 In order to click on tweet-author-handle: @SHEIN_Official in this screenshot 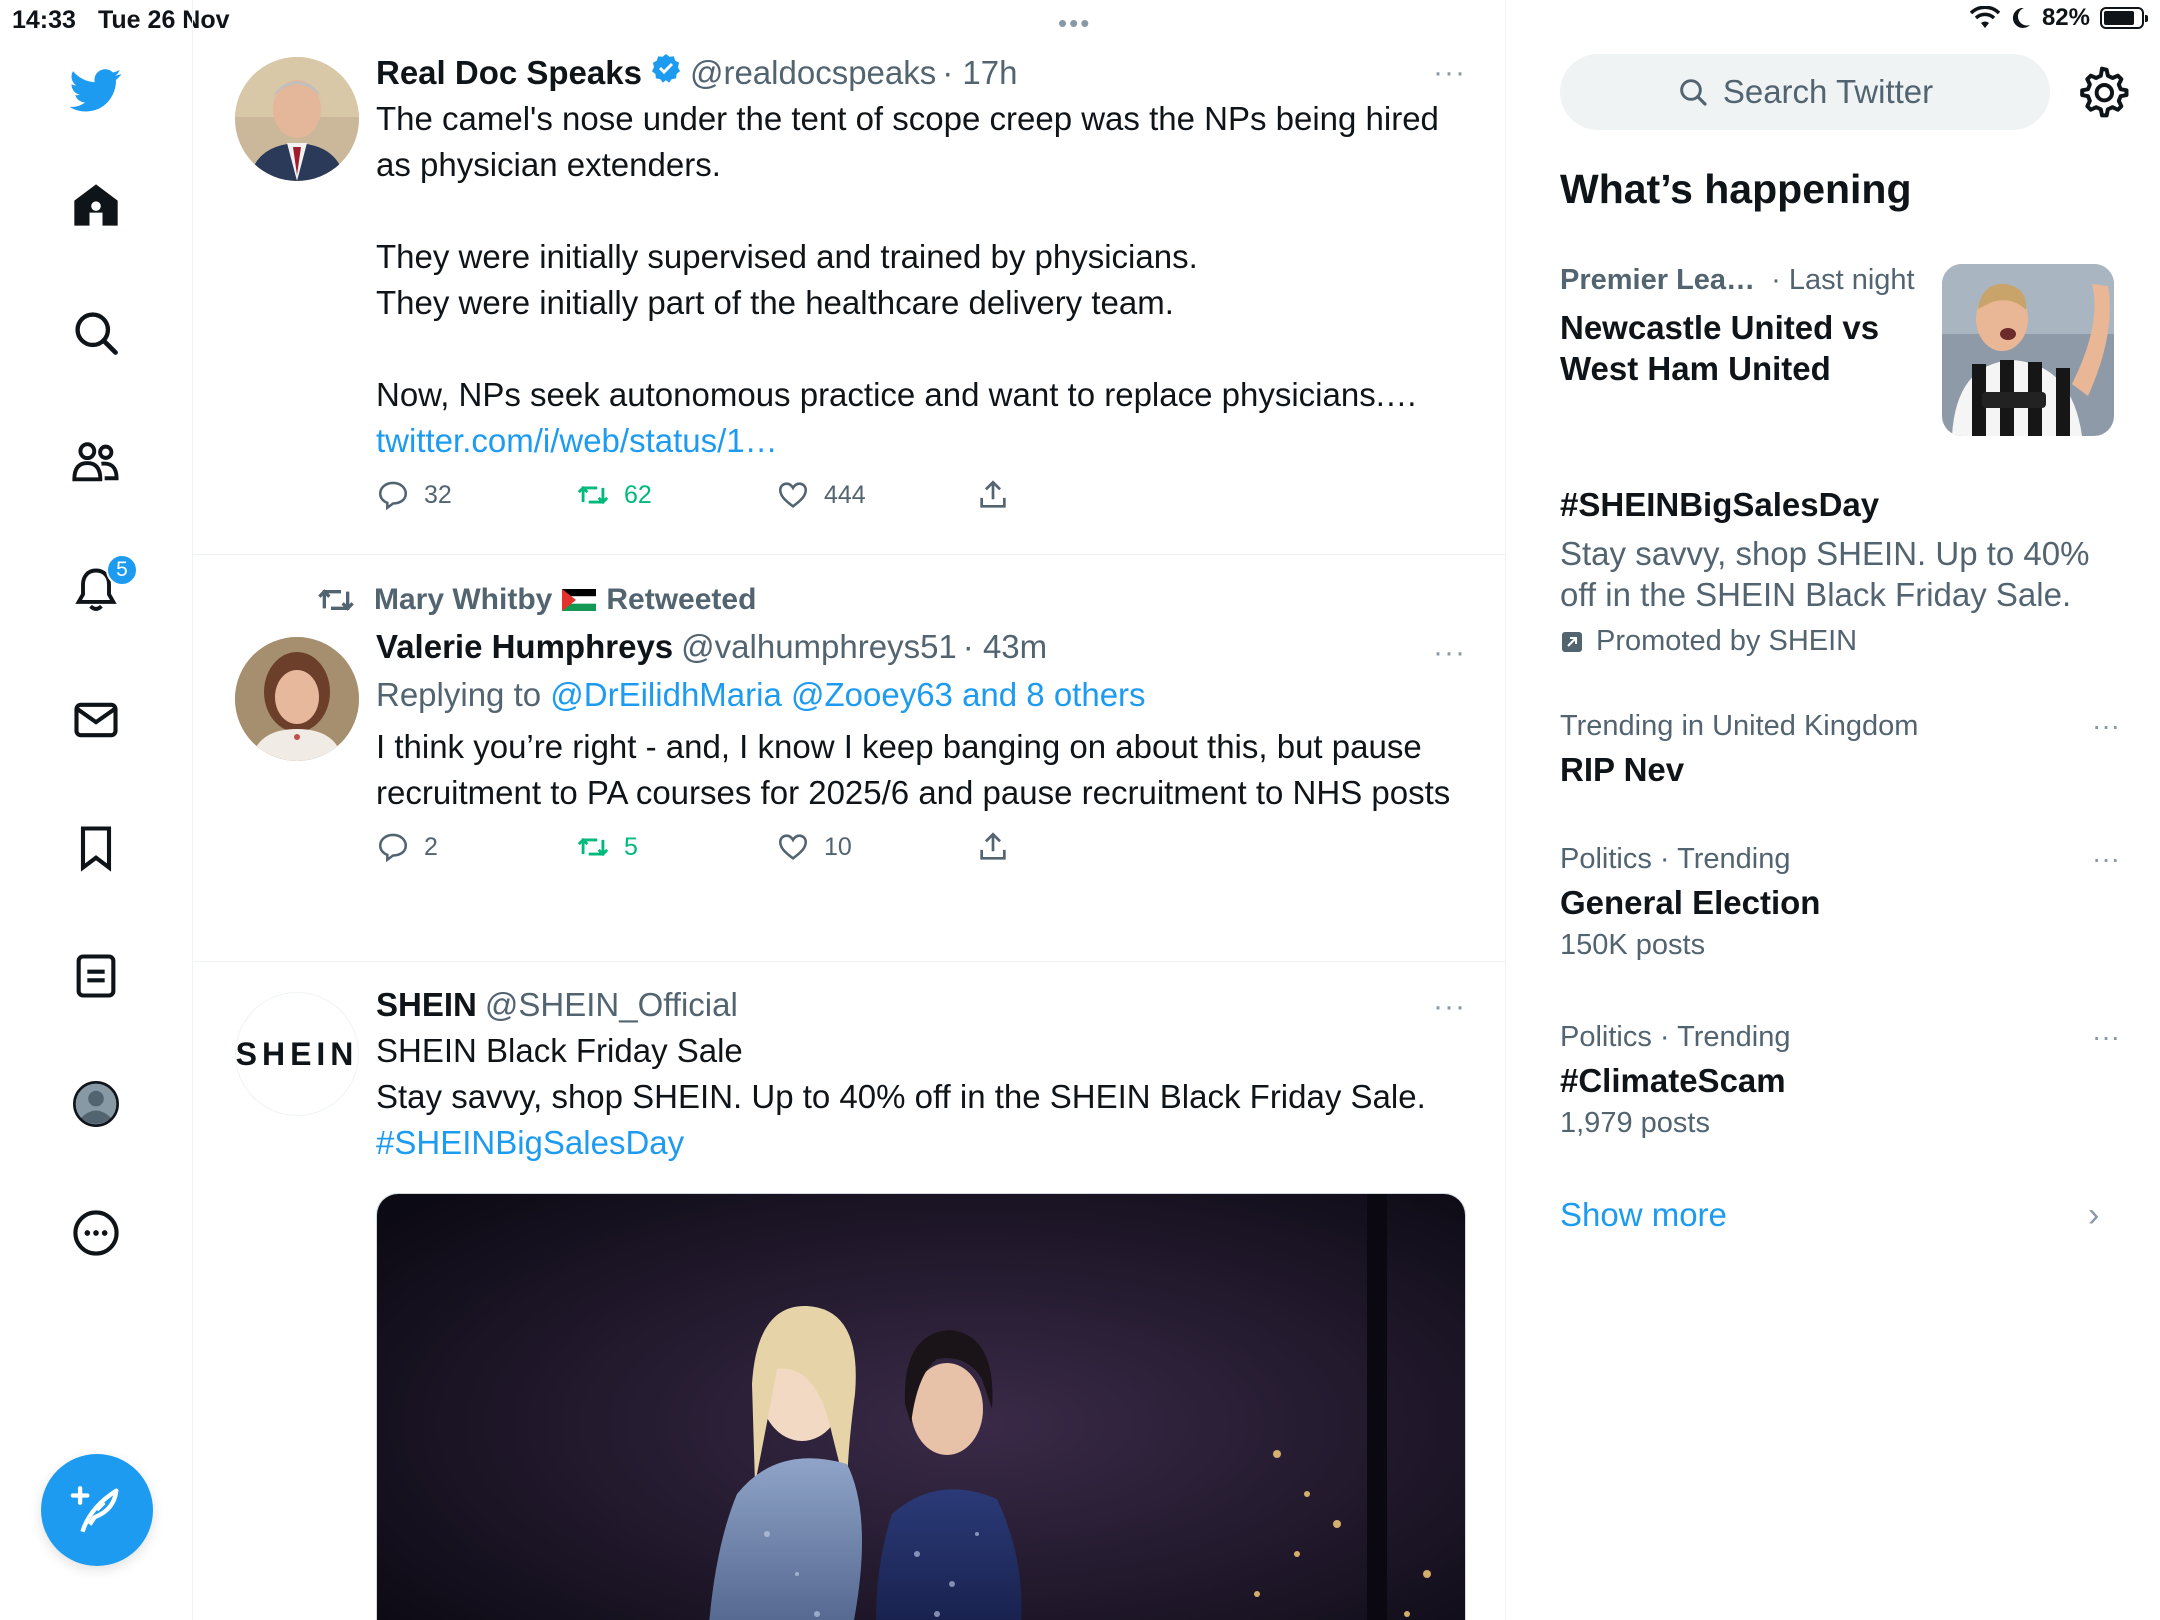, I will do `click(611, 1005)`.